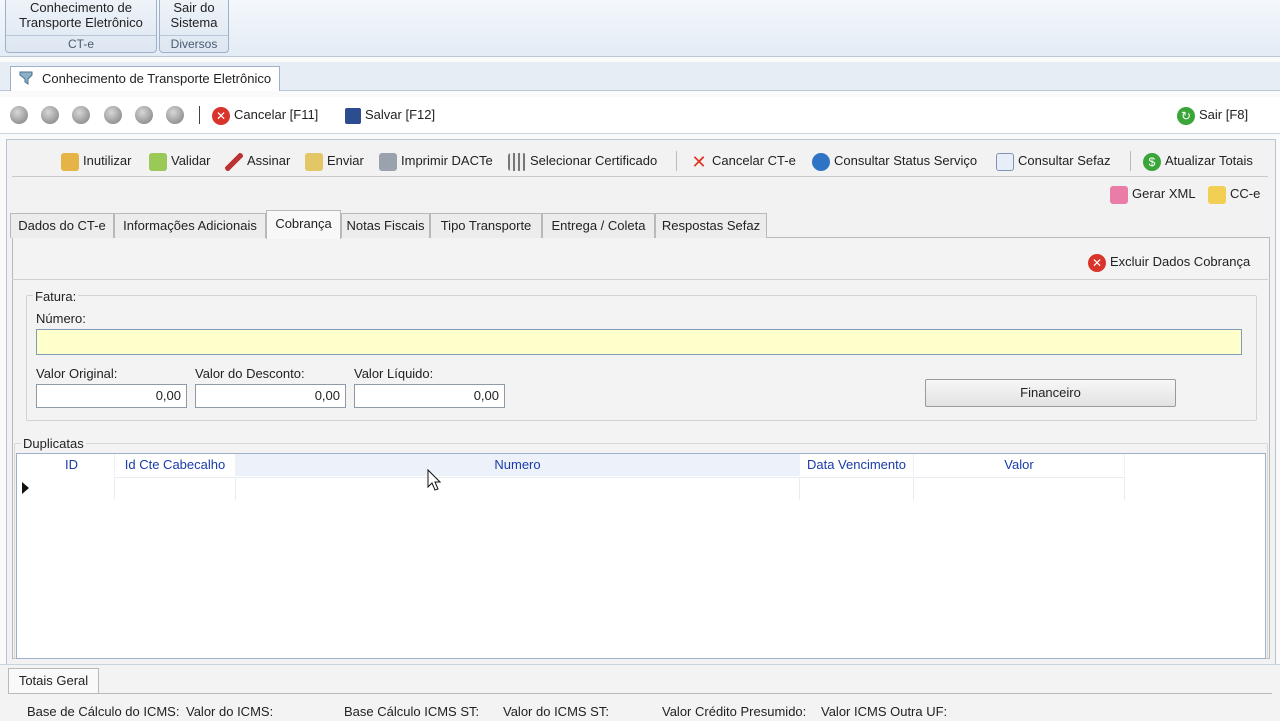 The image size is (1280, 721). What do you see at coordinates (385, 225) in the screenshot?
I see `tab-notas-fiscais: Notas Fiscais` at bounding box center [385, 225].